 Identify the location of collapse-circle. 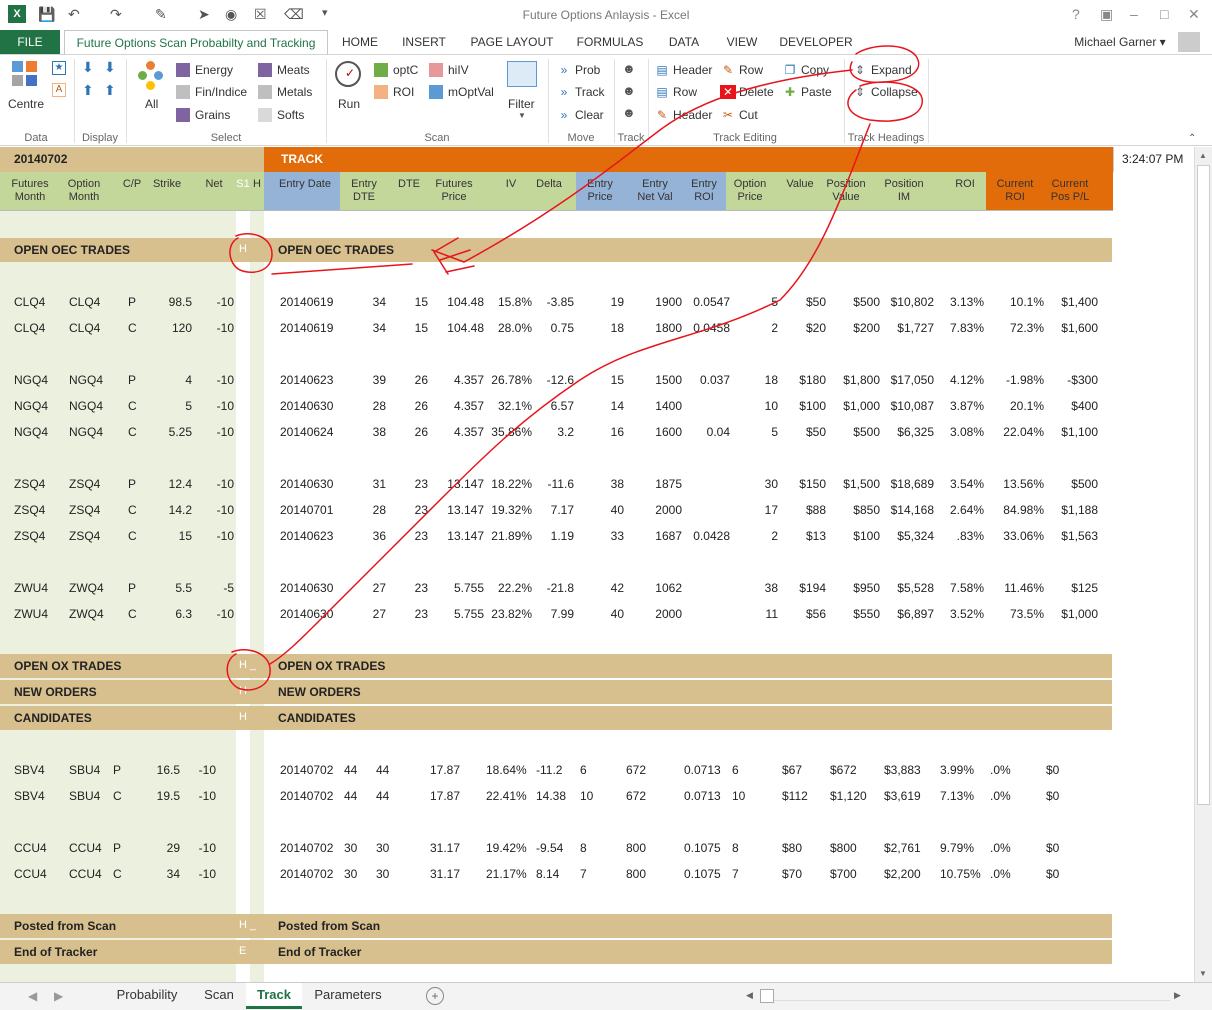
(885, 101).